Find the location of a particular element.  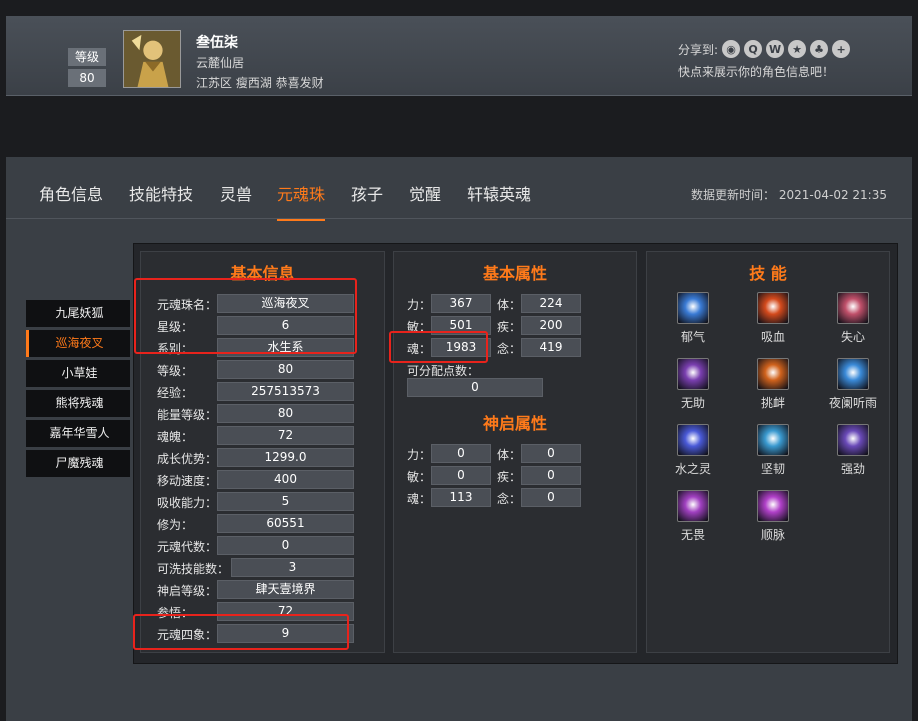

skill-label: 挑衅 is located at coordinates (772, 403).